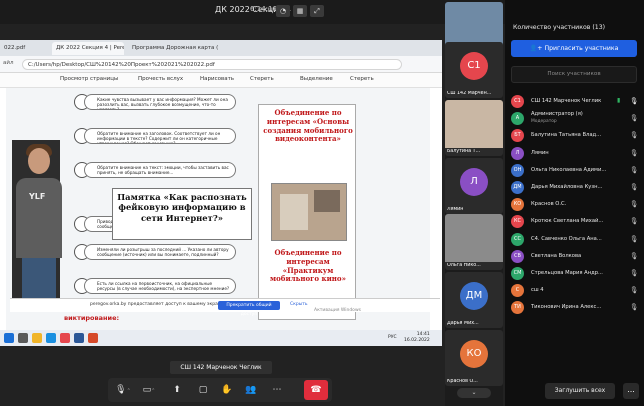 This screenshot has height=406, width=644. Describe the element at coordinates (37, 220) in the screenshot. I see `boy-image: YLF` at that location.